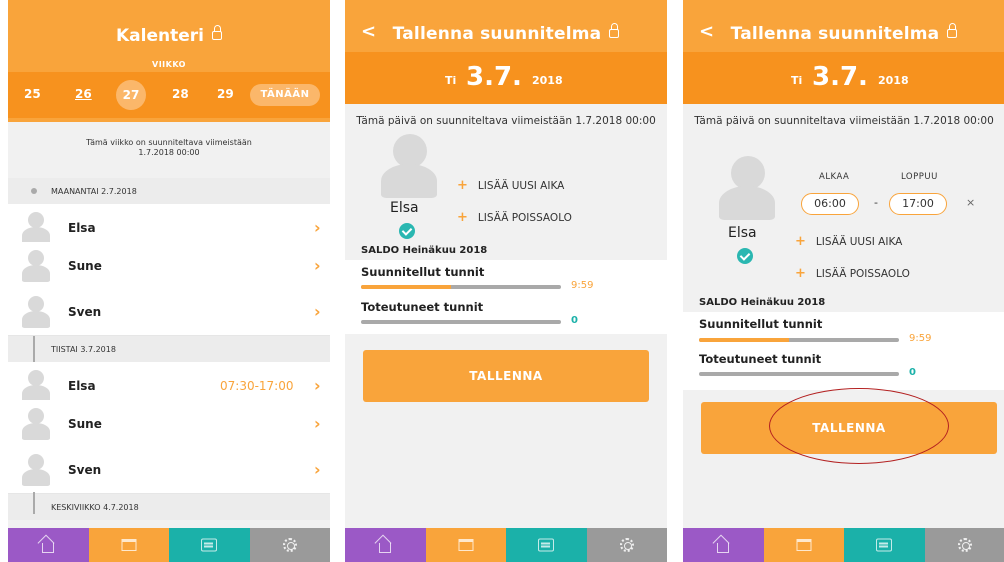  Describe the element at coordinates (830, 204) in the screenshot. I see `start-time-input: 06:00` at that location.